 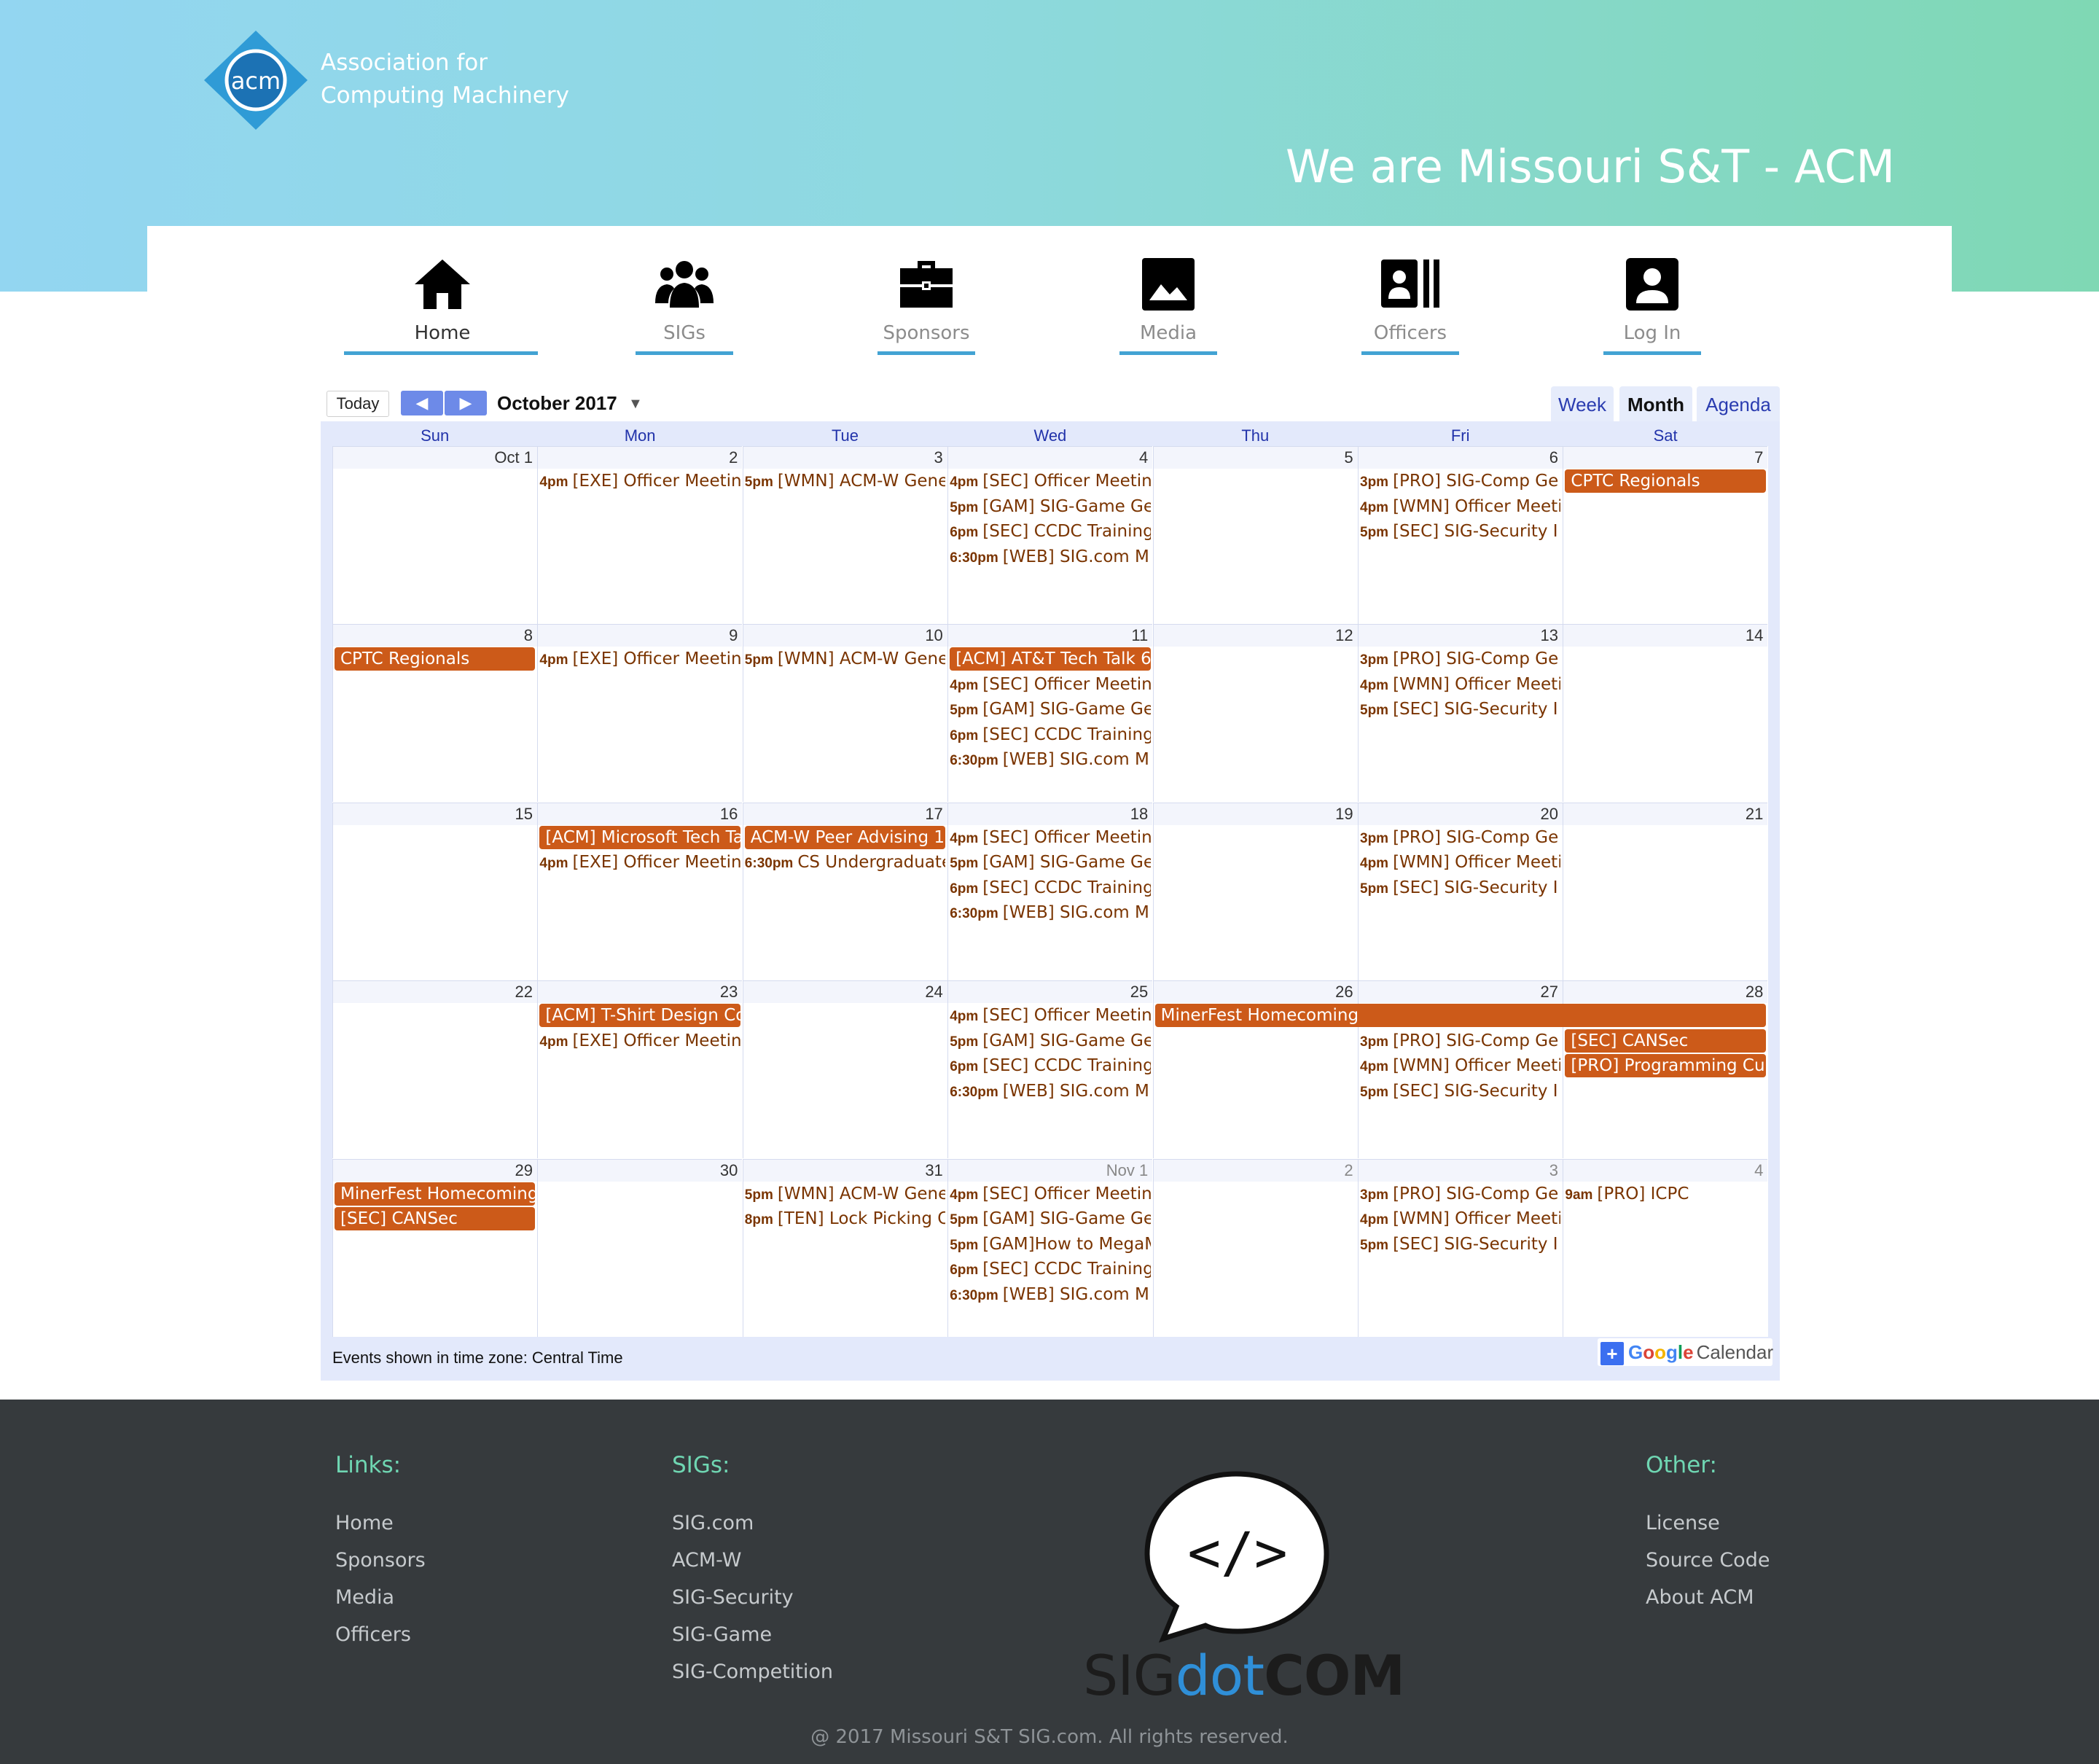 I want to click on footer-link-media: Media, so click(x=380, y=1597).